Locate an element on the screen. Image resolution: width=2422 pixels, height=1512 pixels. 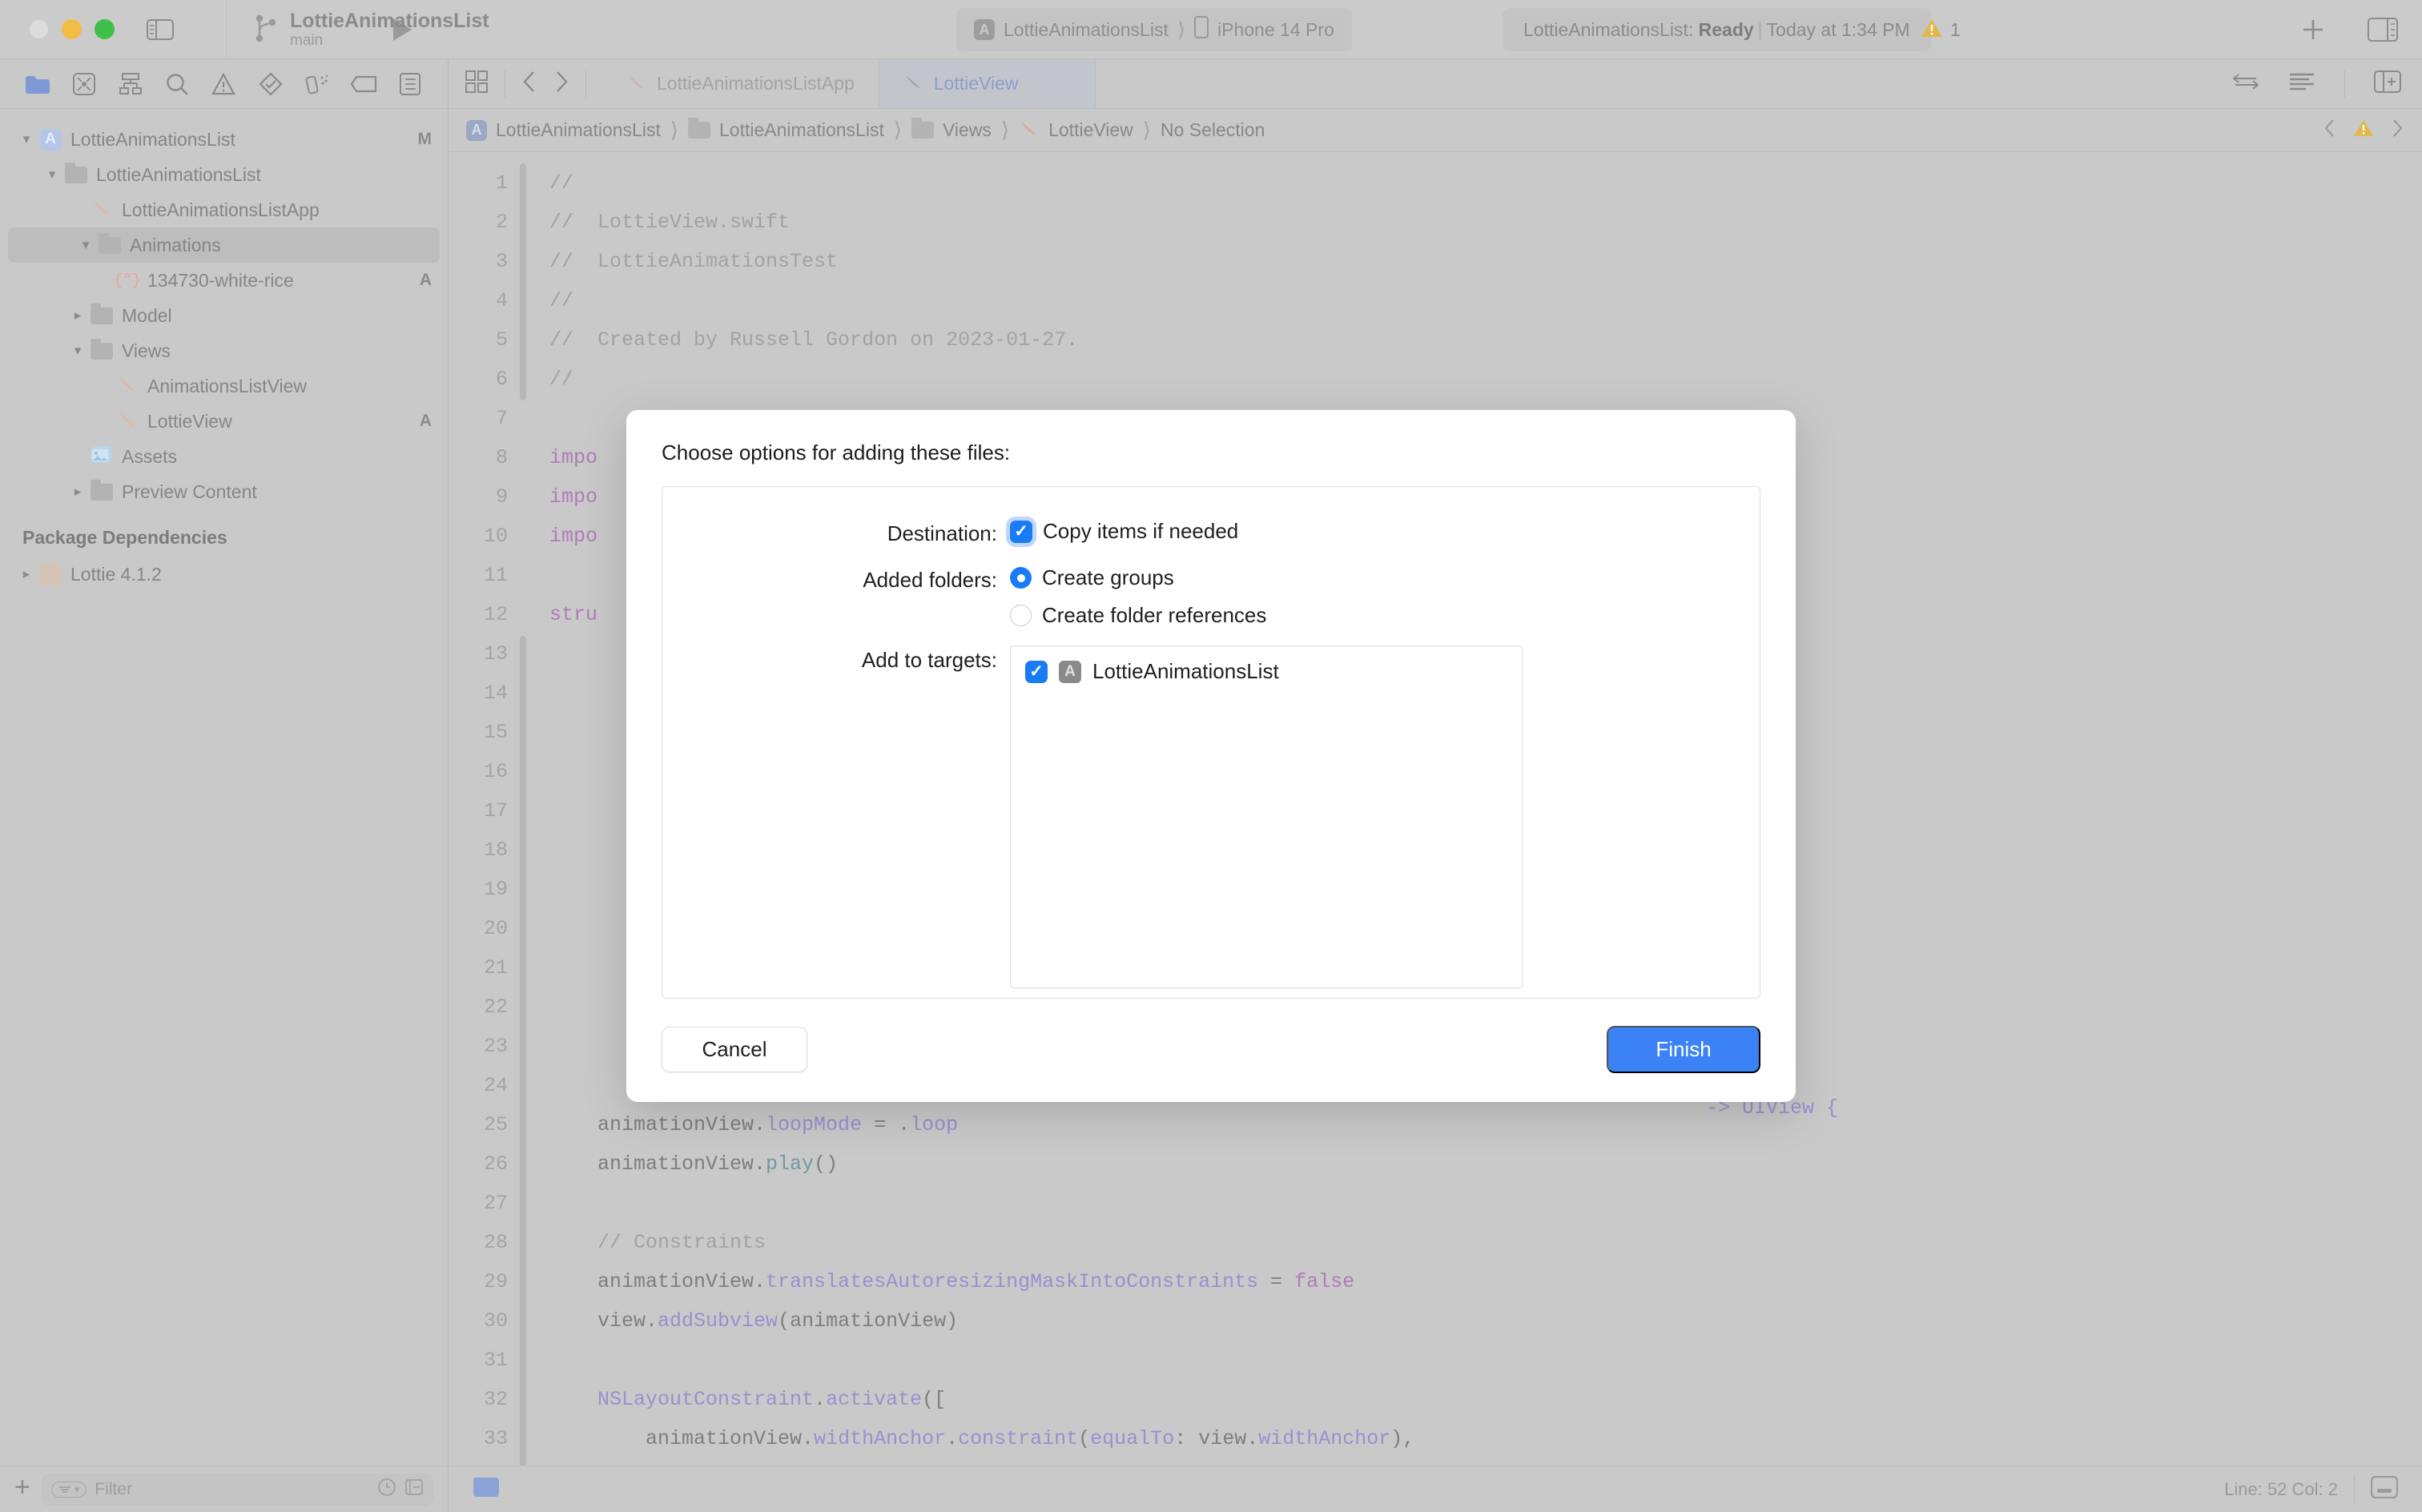
create-groups-radio-row: Create groups is located at coordinates (1138, 577).